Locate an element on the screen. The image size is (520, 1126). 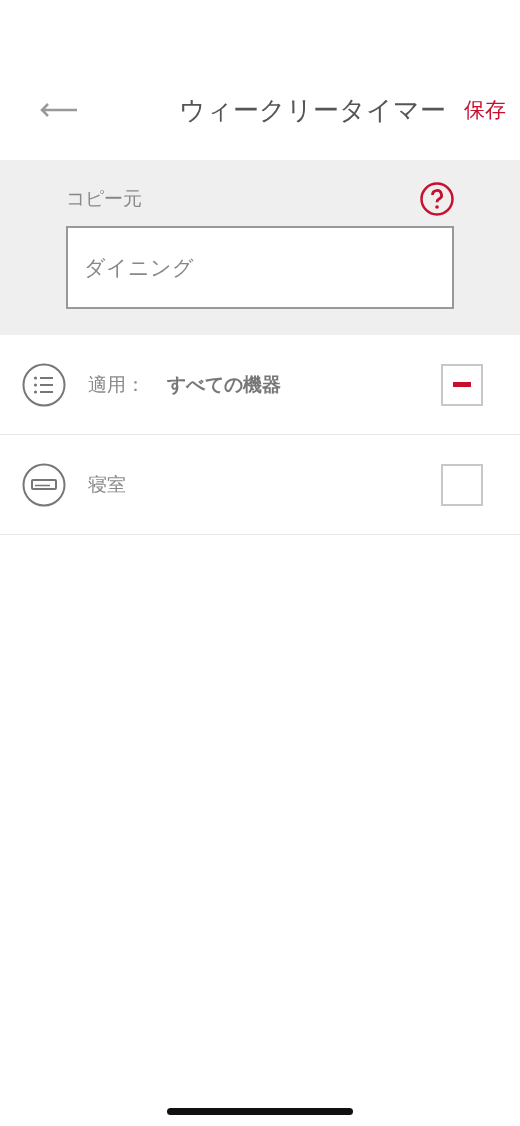
dash-icon is located at coordinates (462, 384).